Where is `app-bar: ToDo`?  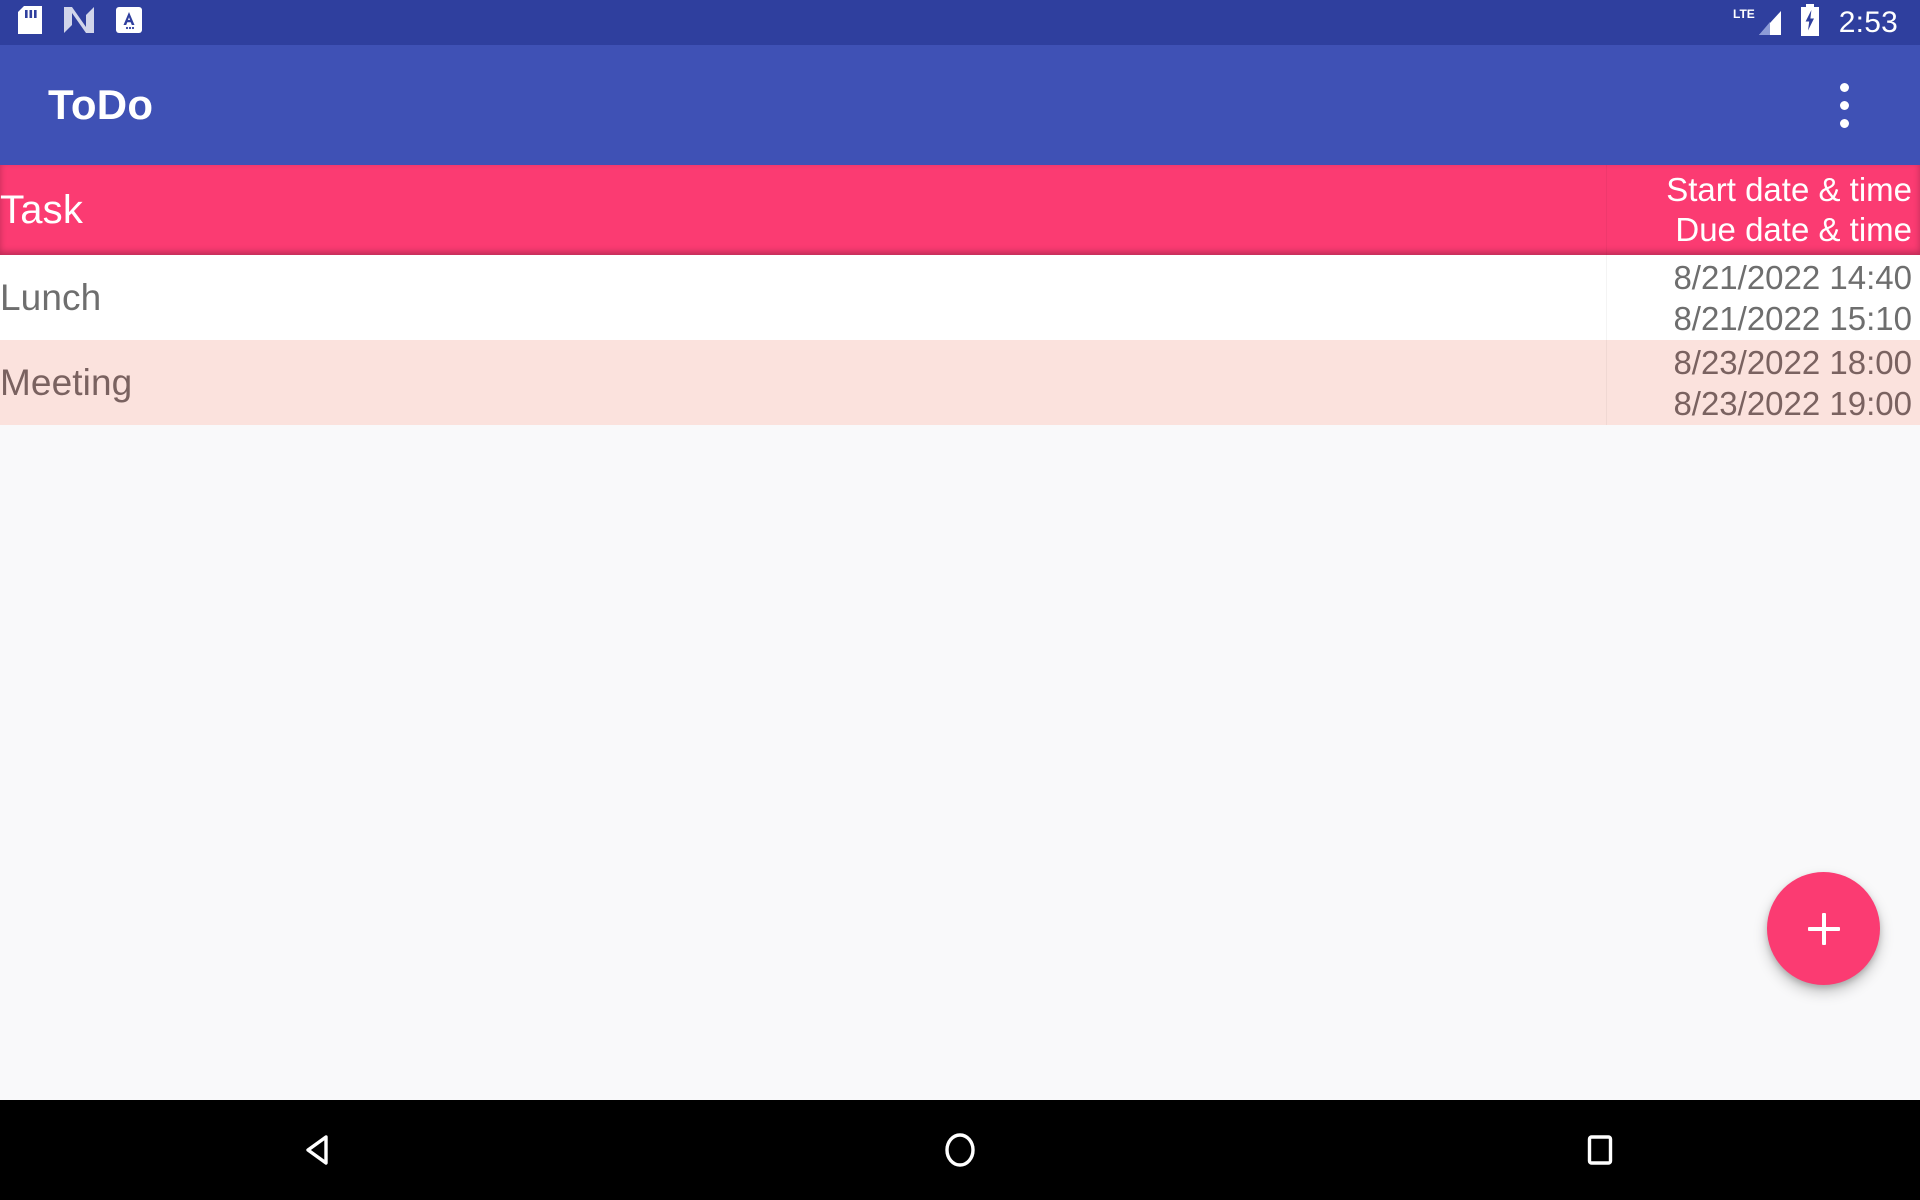 app-bar: ToDo is located at coordinates (960, 105).